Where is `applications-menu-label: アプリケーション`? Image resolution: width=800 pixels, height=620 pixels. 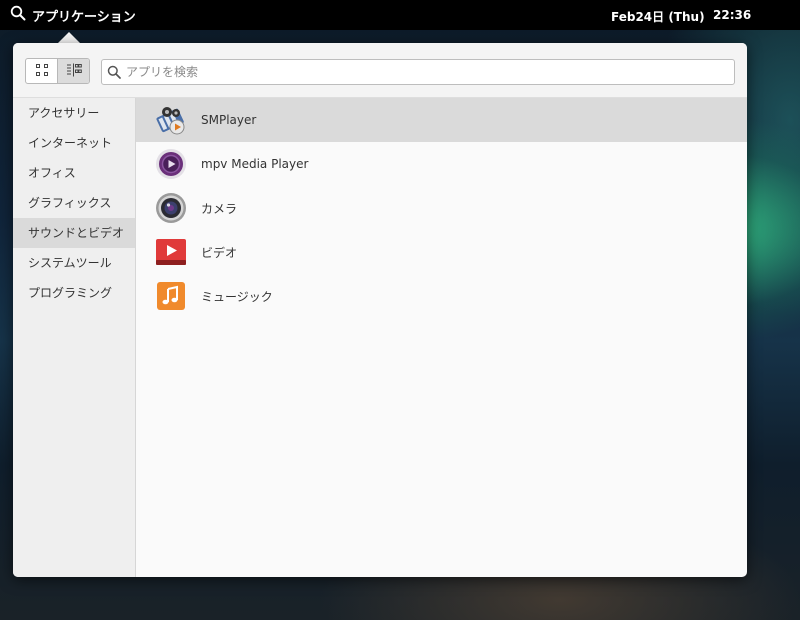
applications-menu-label: アプリケーション is located at coordinates (84, 17).